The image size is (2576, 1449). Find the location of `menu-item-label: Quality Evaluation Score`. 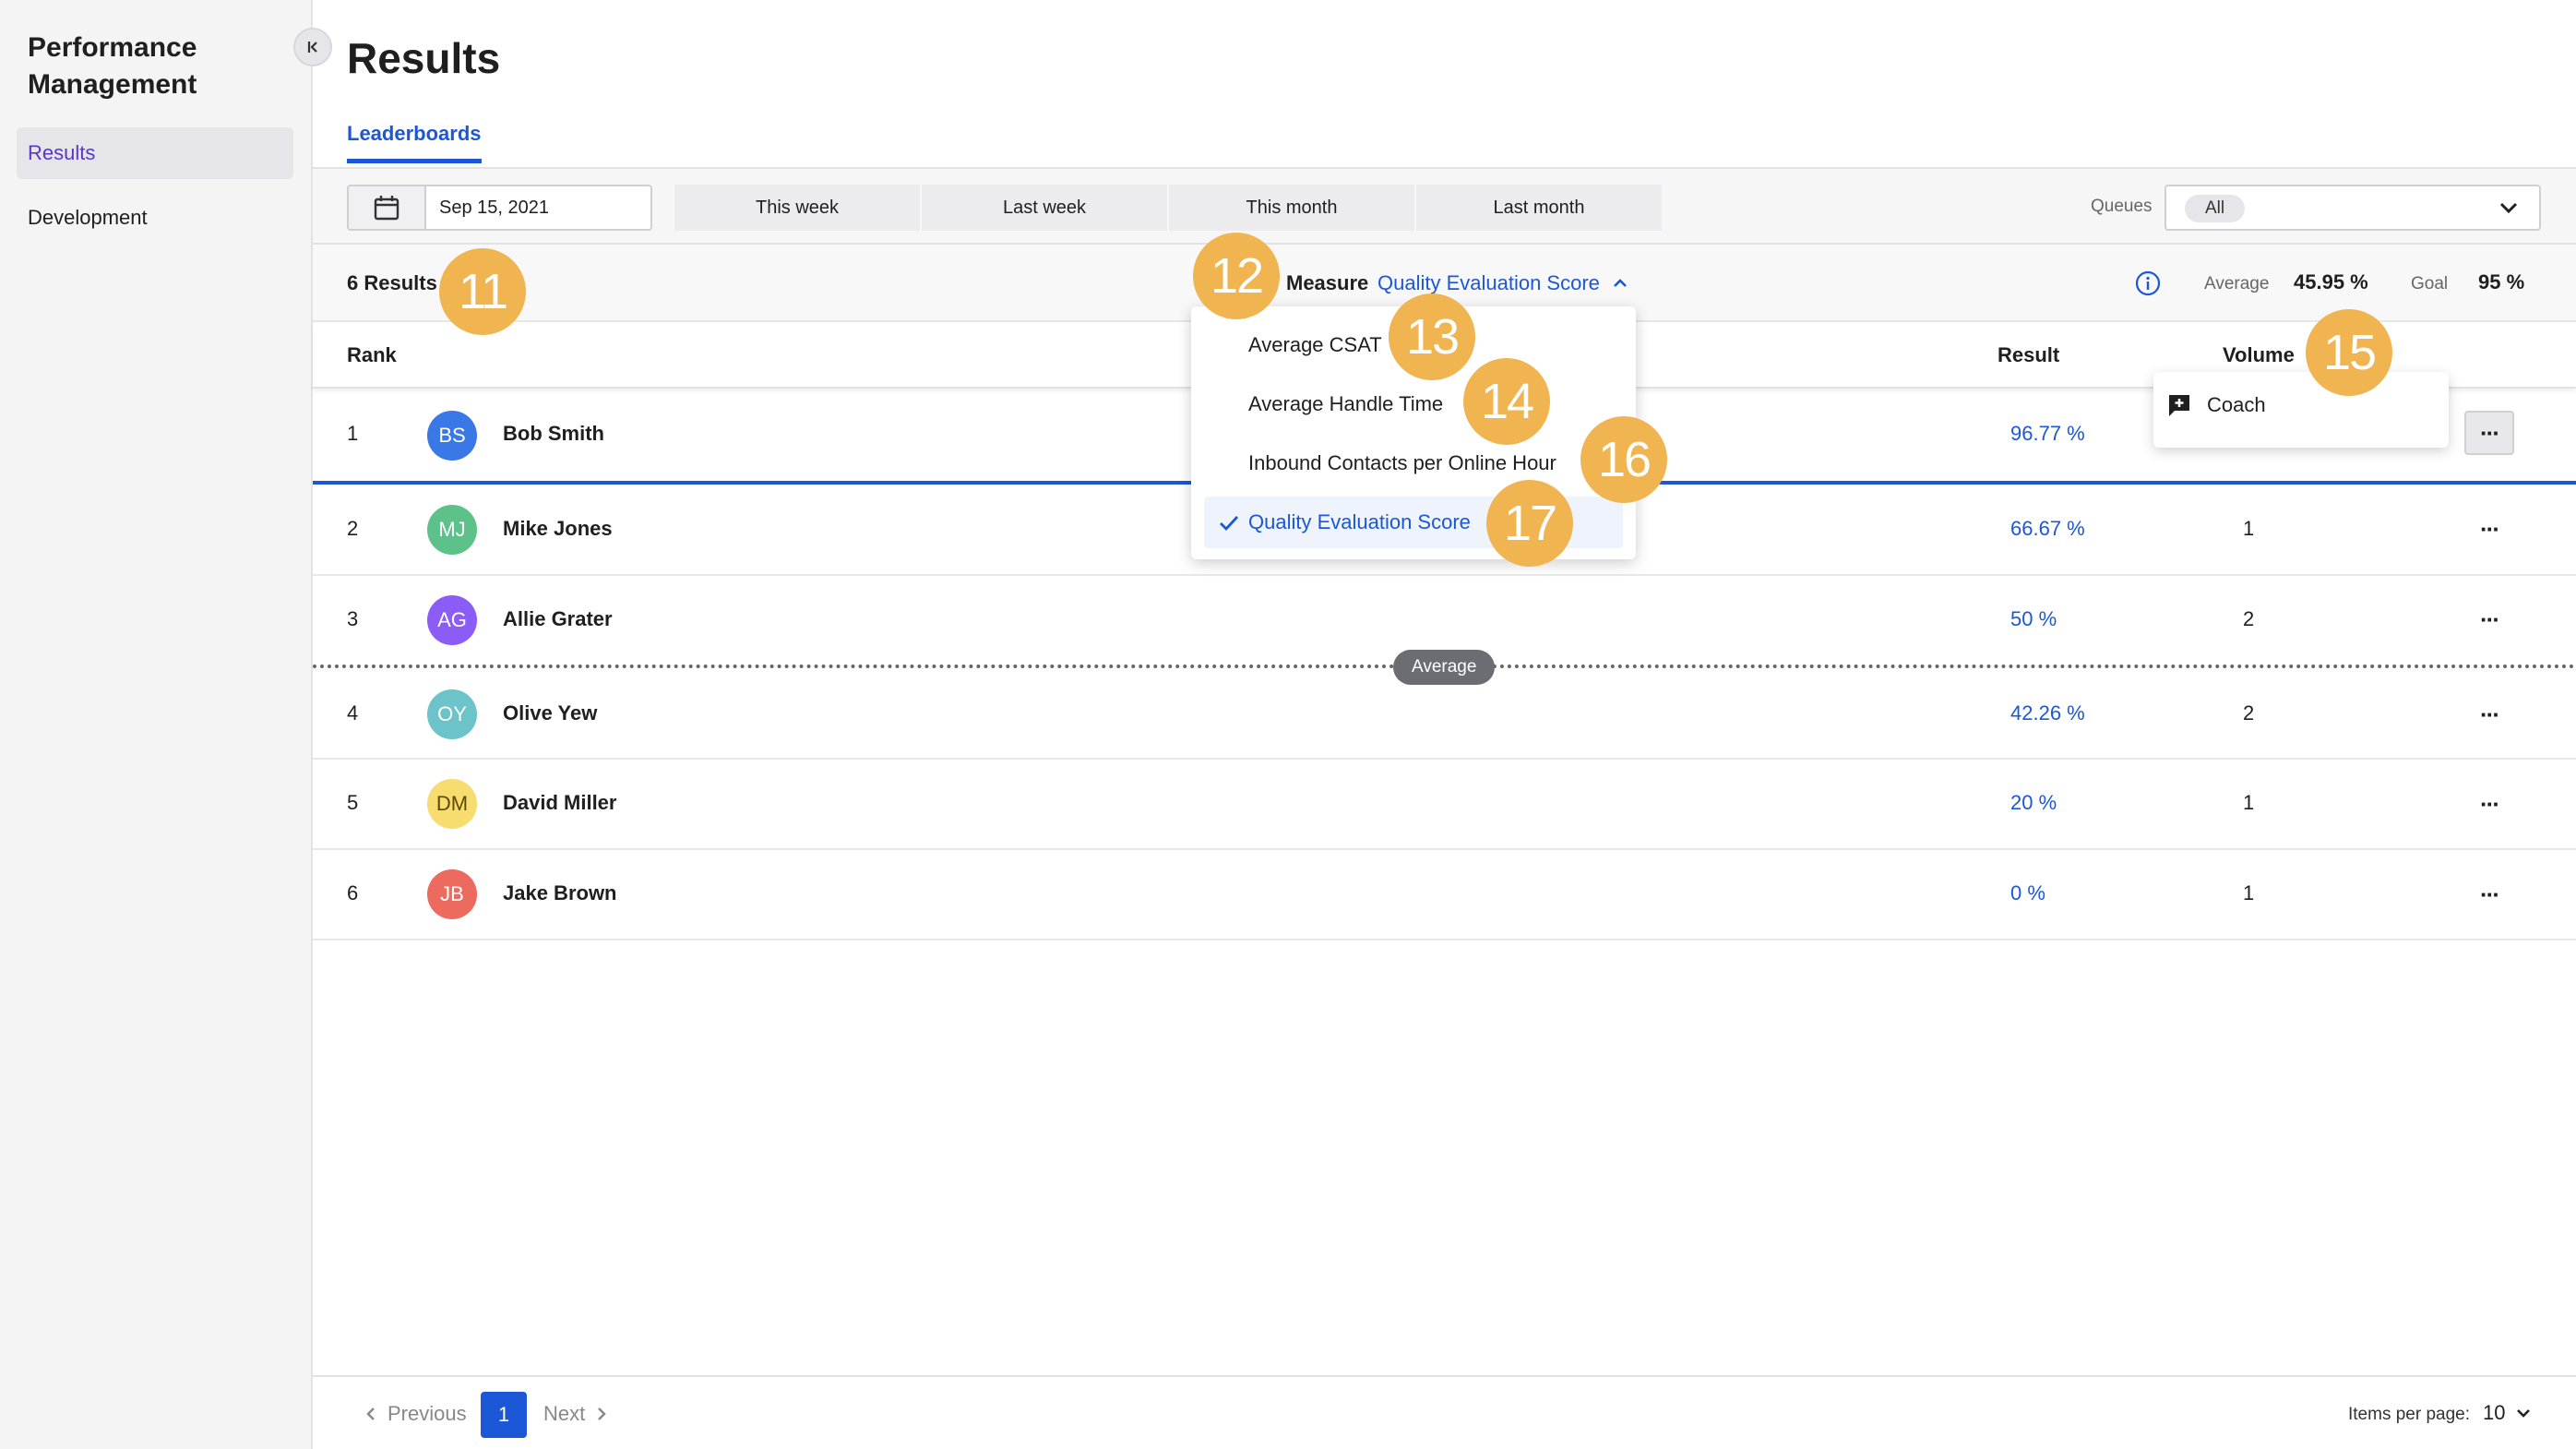

menu-item-label: Quality Evaluation Score is located at coordinates (1360, 521).